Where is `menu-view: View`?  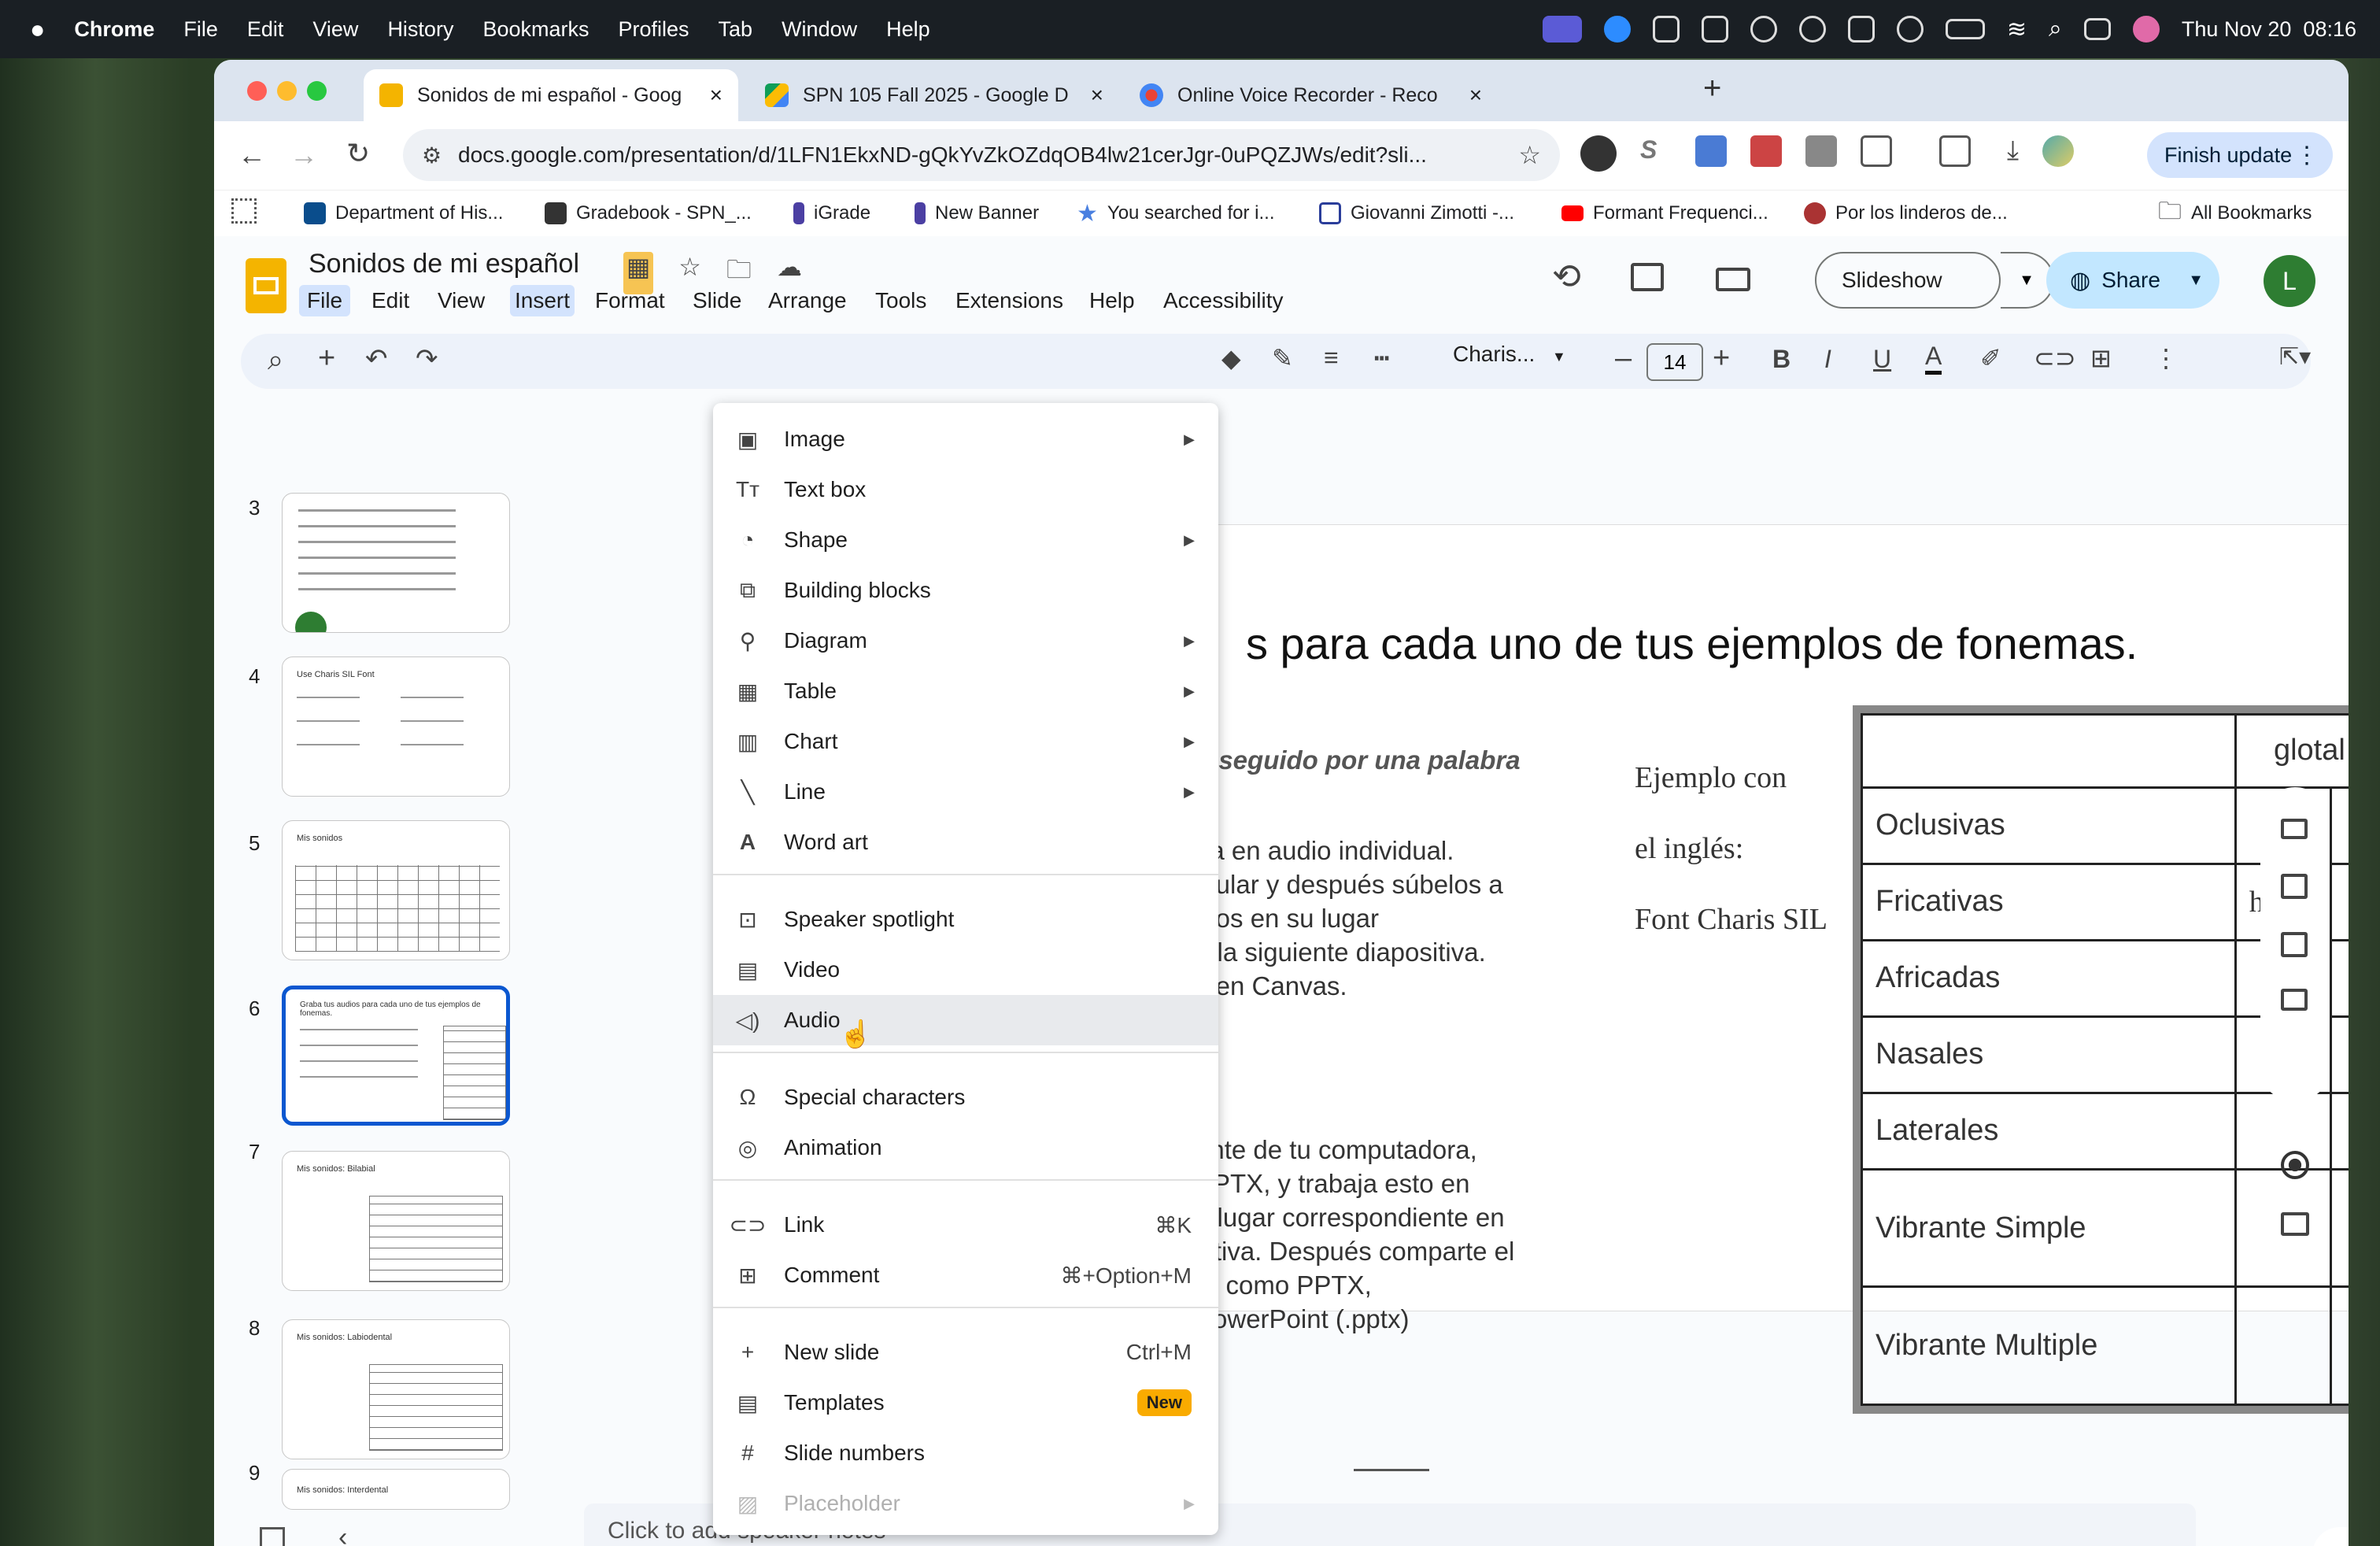 menu-view: View is located at coordinates (462, 300).